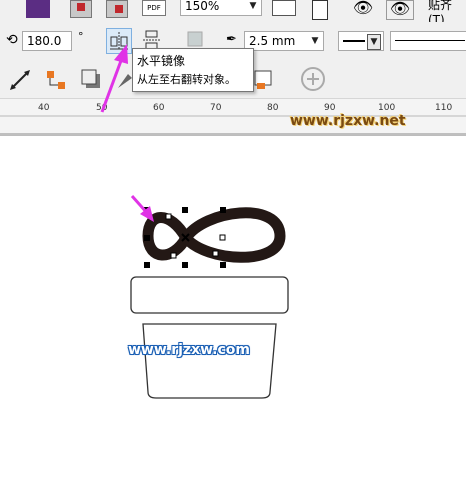 This screenshot has height=481, width=466. Describe the element at coordinates (189, 350) in the screenshot. I see `watermark-bottom: www.rjzxw.com` at that location.